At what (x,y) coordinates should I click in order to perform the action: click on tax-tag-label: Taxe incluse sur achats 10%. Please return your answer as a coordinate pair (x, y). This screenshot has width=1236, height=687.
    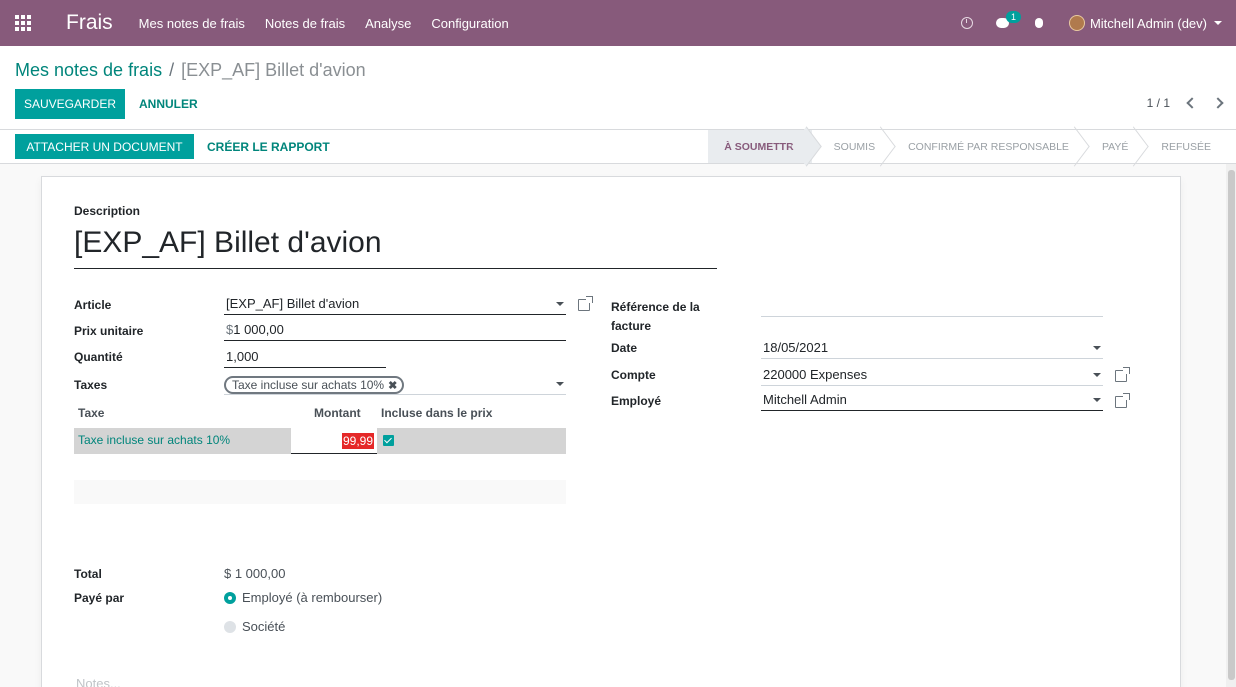
    Looking at the image, I should click on (308, 385).